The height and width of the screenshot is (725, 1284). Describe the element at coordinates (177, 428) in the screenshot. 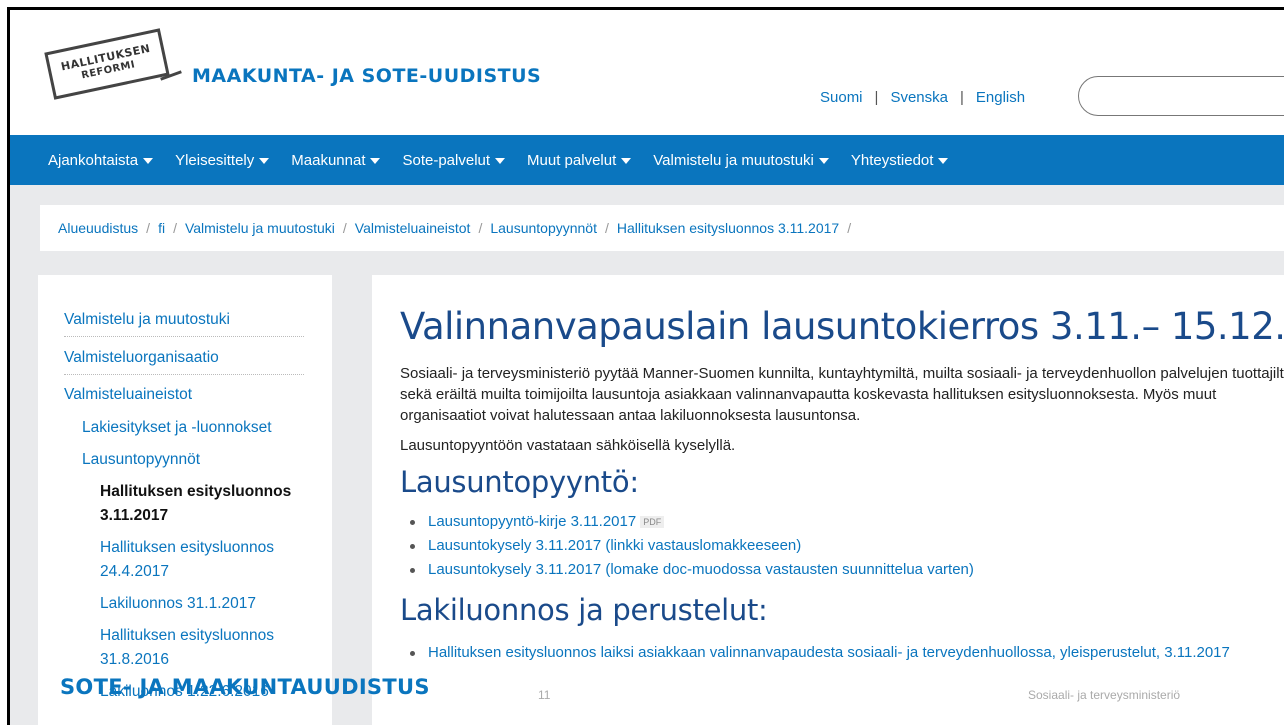

I see `sidebar-item-lakiesitykset: Lakiesitykset ja -luonnokset` at that location.